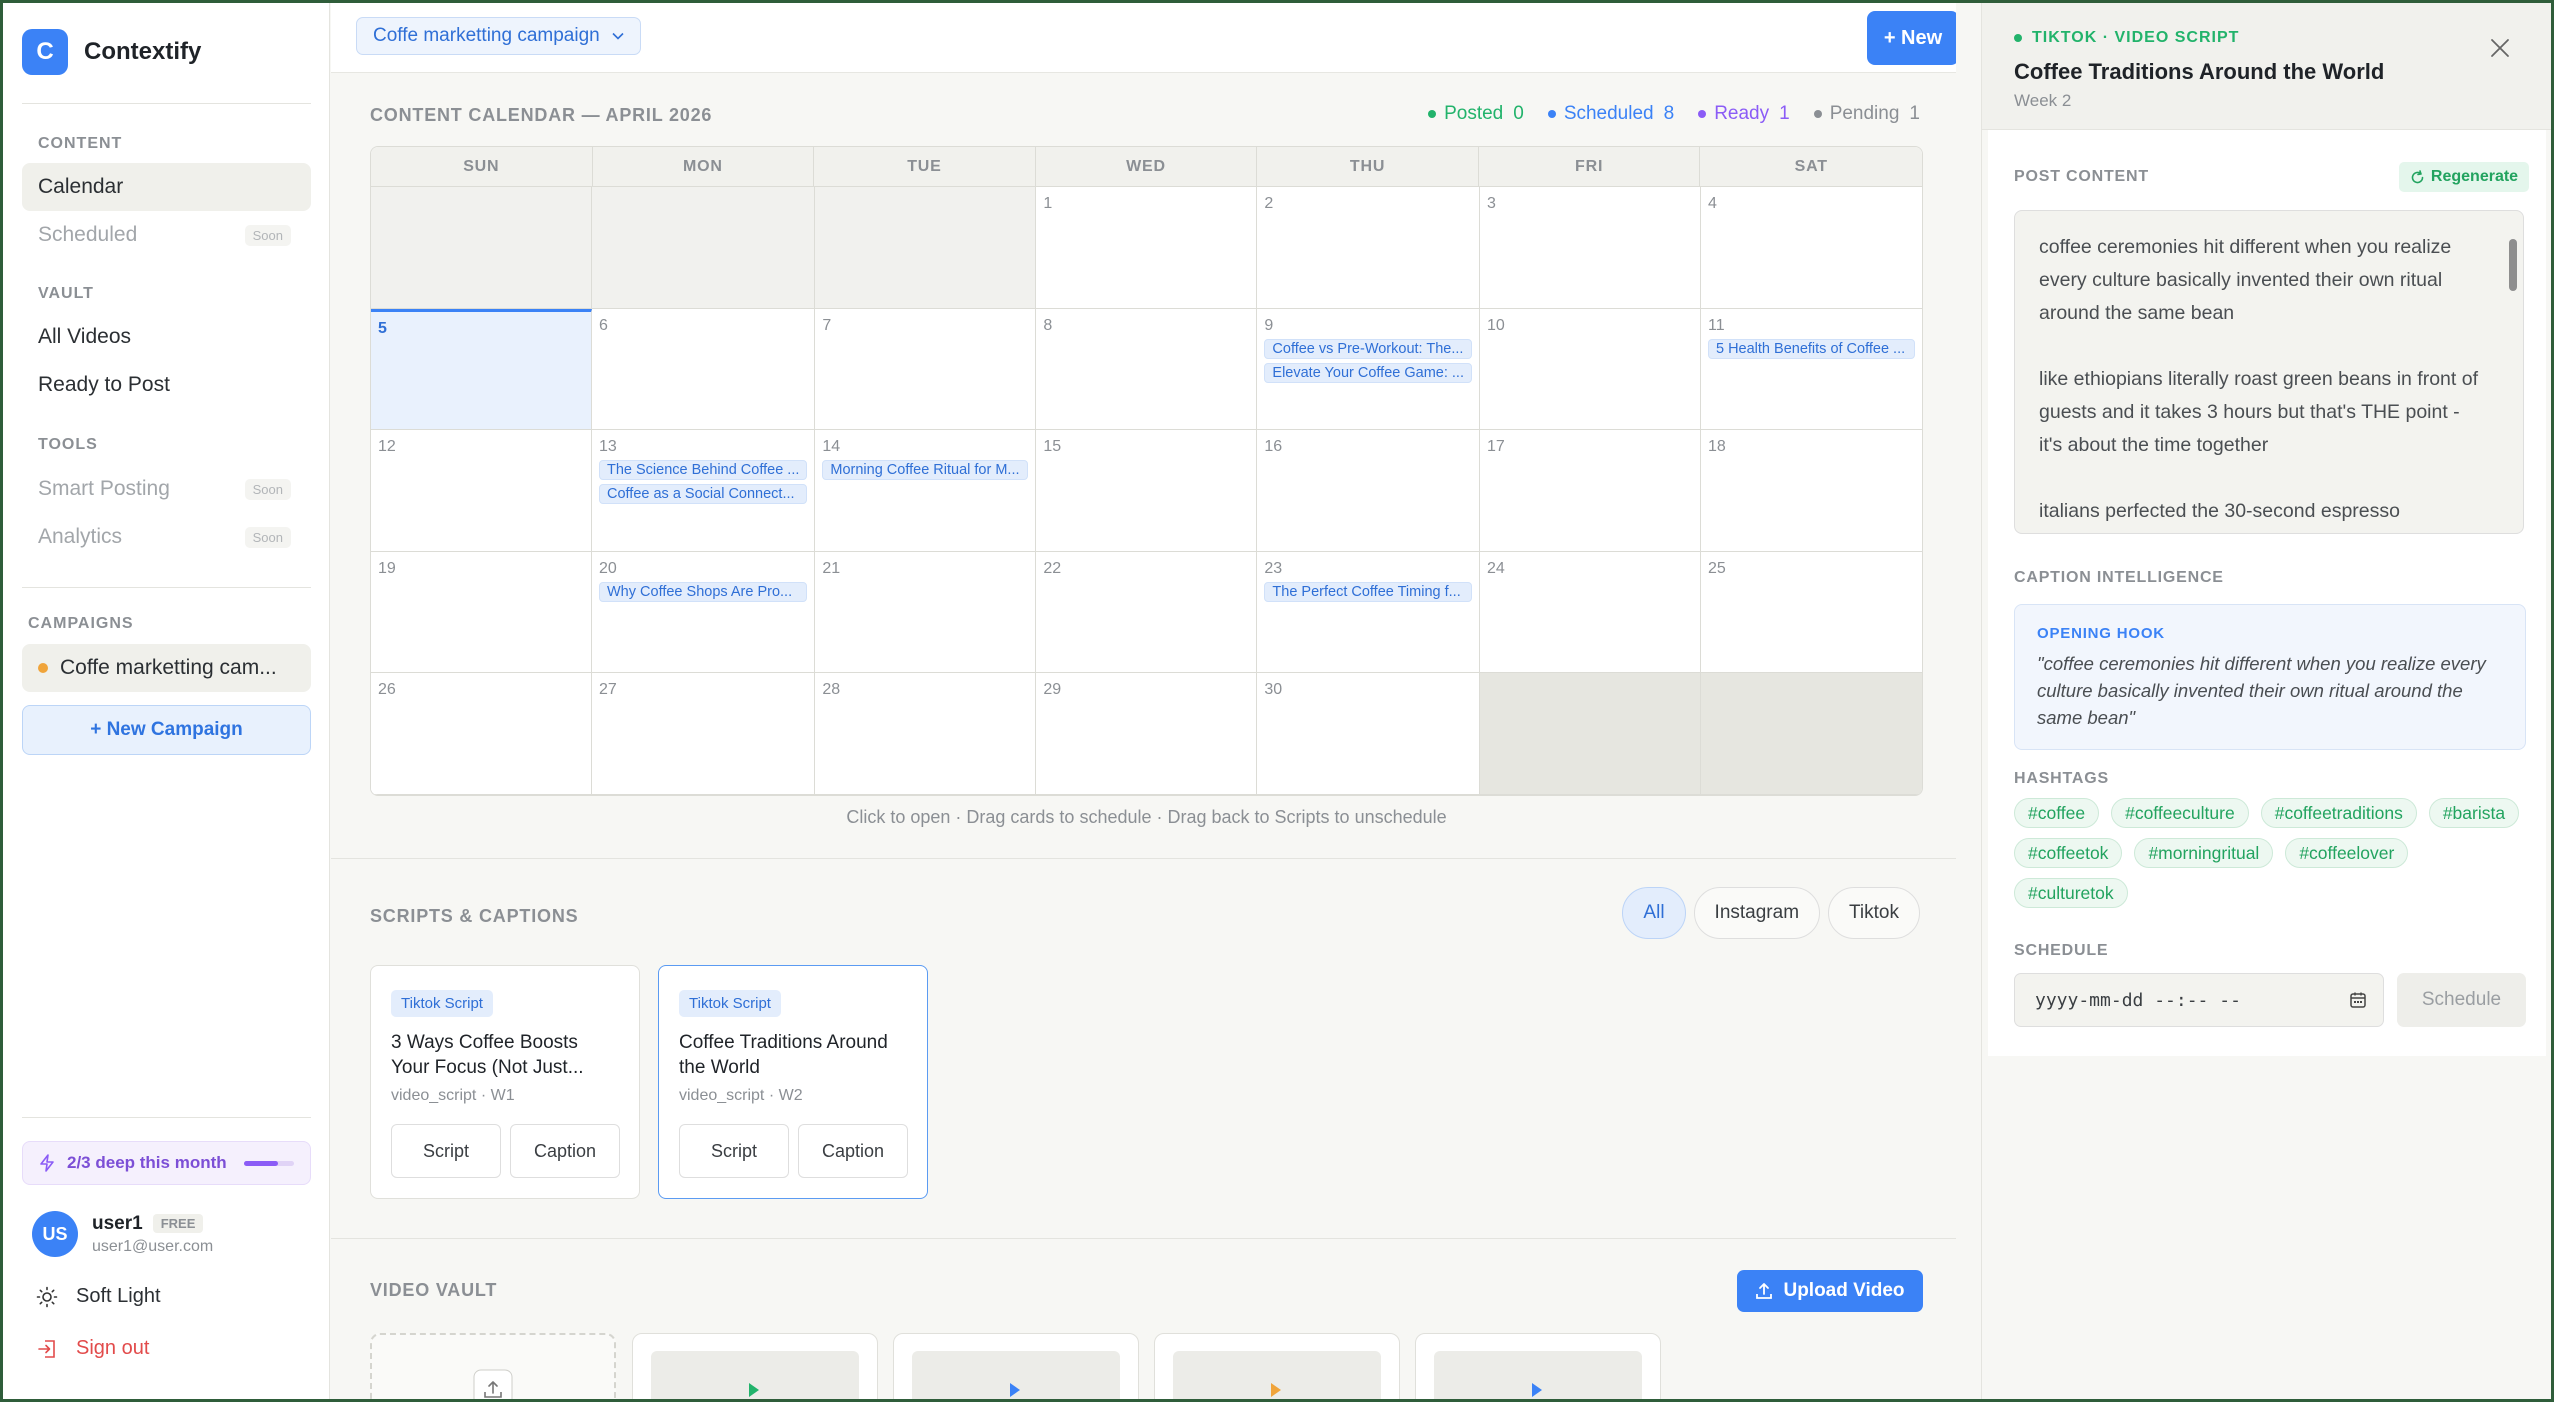  I want to click on calendar-day-17: 17, so click(1590, 491).